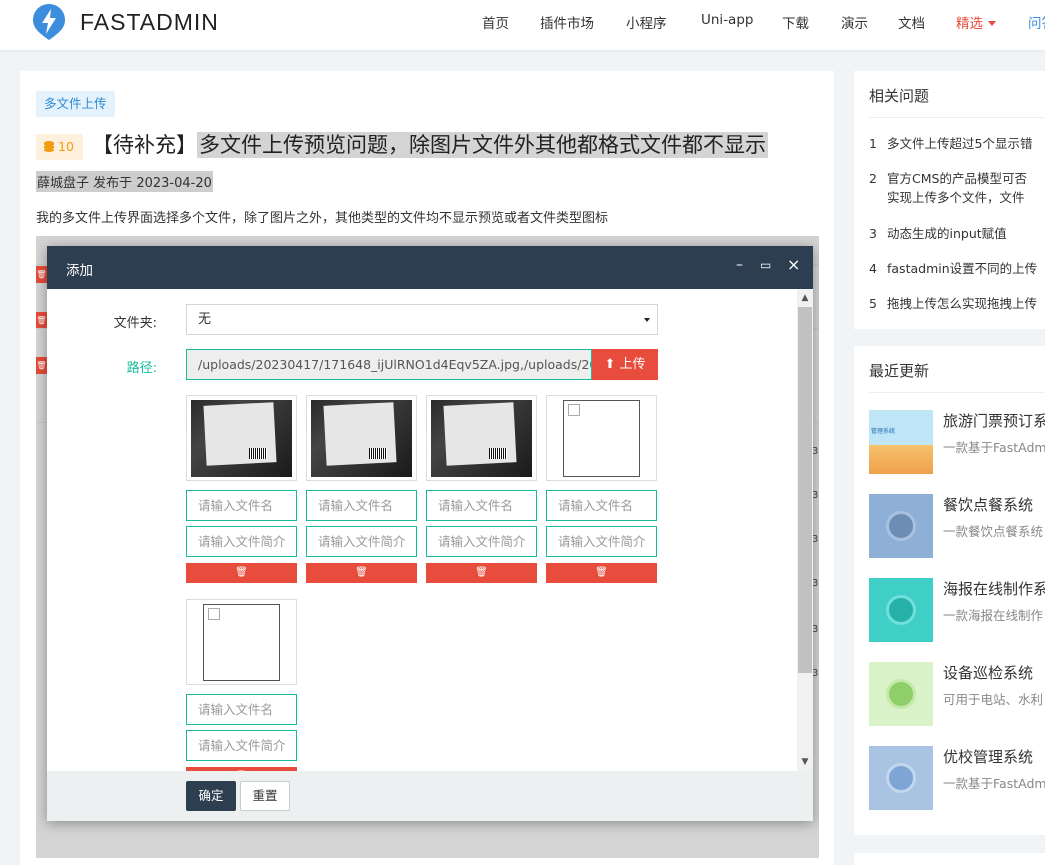  What do you see at coordinates (265, 796) in the screenshot?
I see `reset-button: 重置` at bounding box center [265, 796].